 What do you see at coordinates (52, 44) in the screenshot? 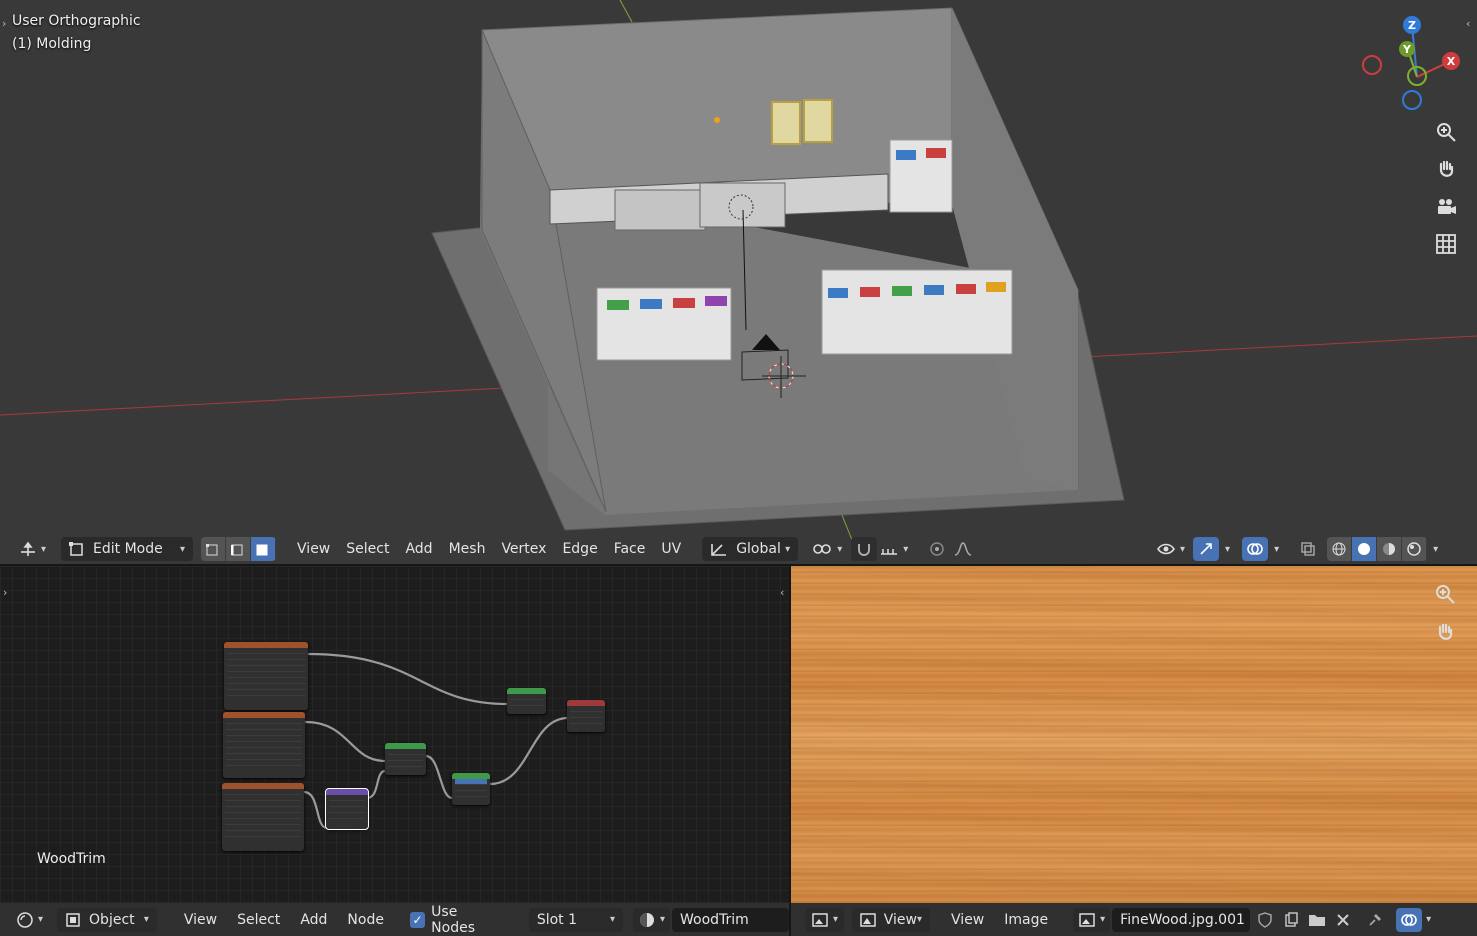
I see `object-label: (1) Molding` at bounding box center [52, 44].